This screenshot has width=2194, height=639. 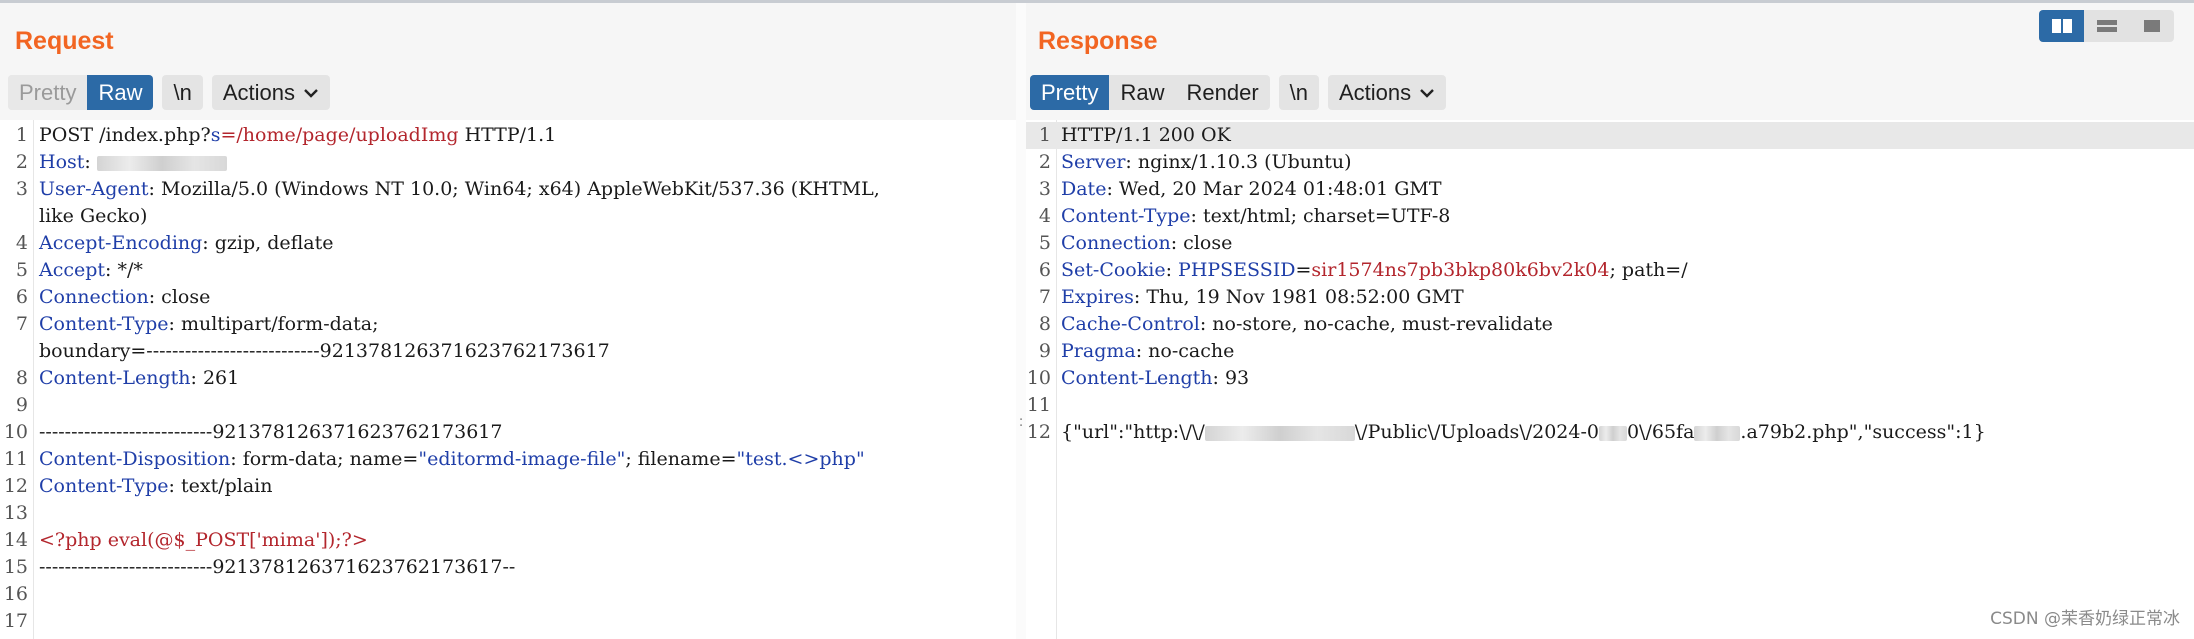 What do you see at coordinates (270, 92) in the screenshot?
I see `request-actions-button: Actions` at bounding box center [270, 92].